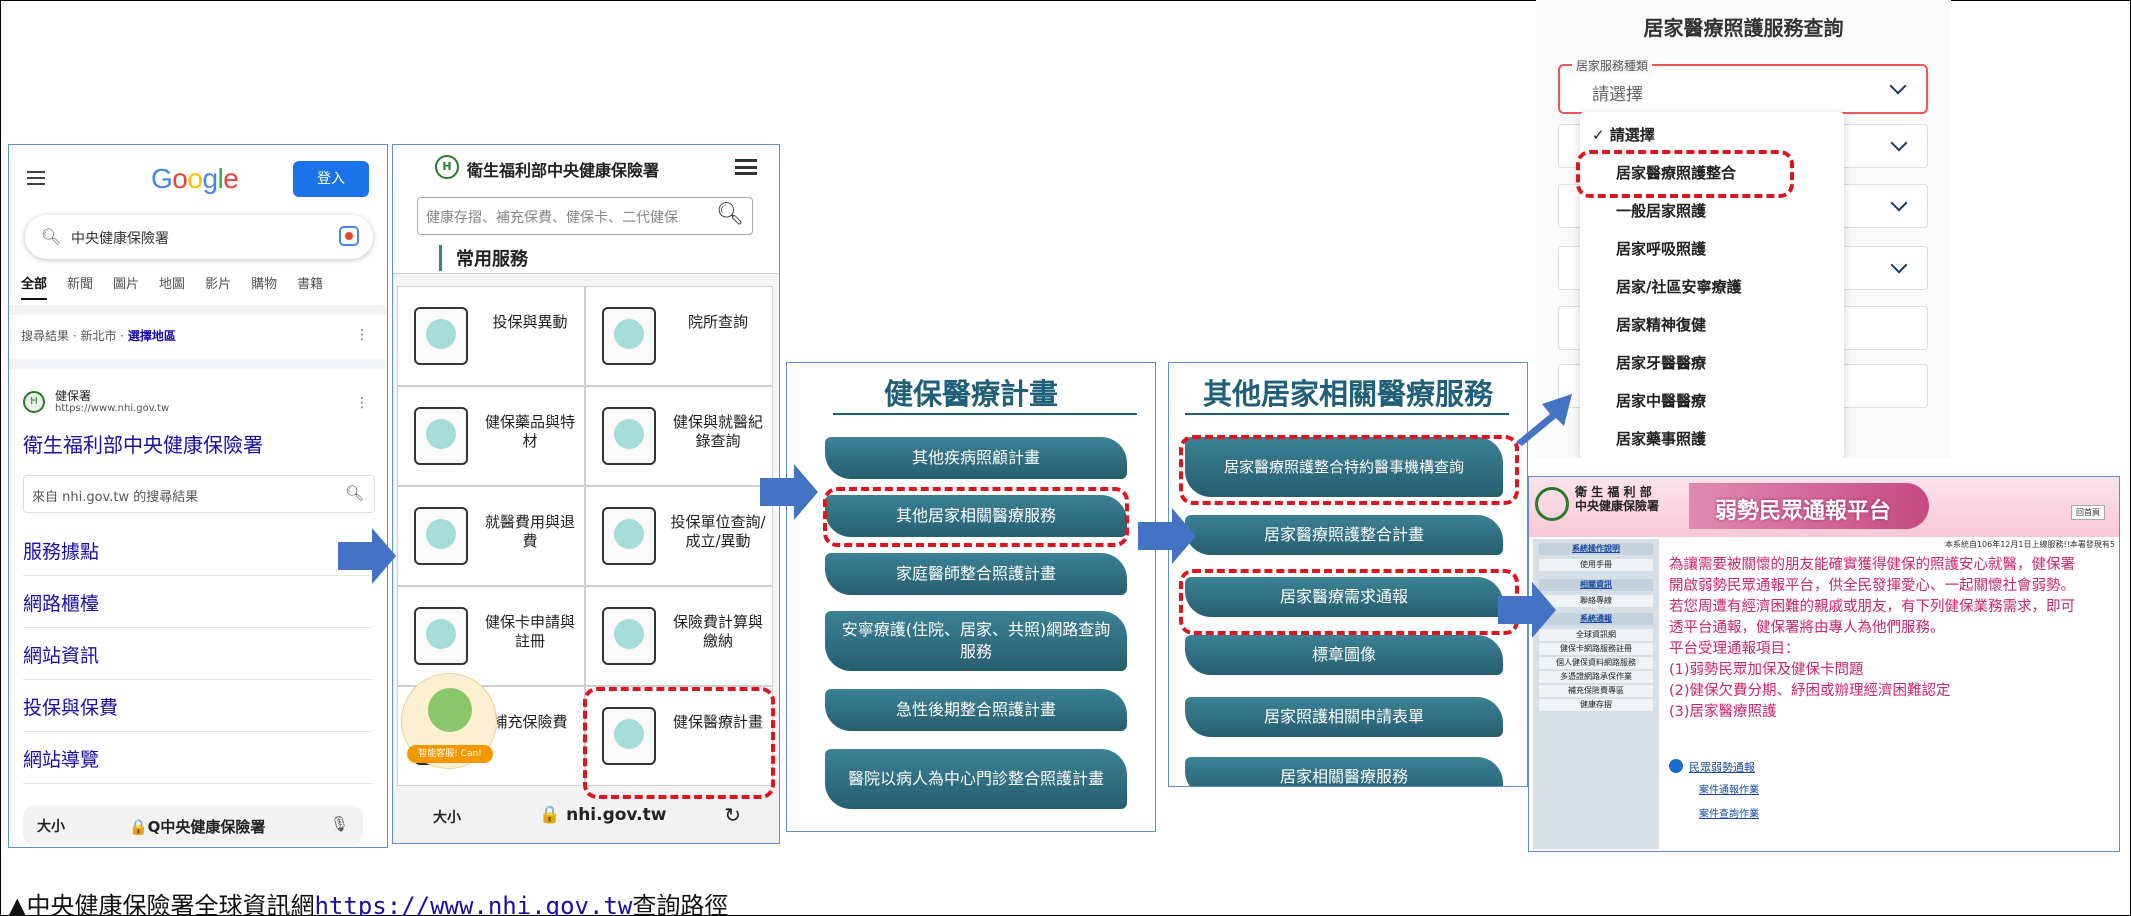  I want to click on sidebar-item: 補充保險費專區, so click(1596, 691).